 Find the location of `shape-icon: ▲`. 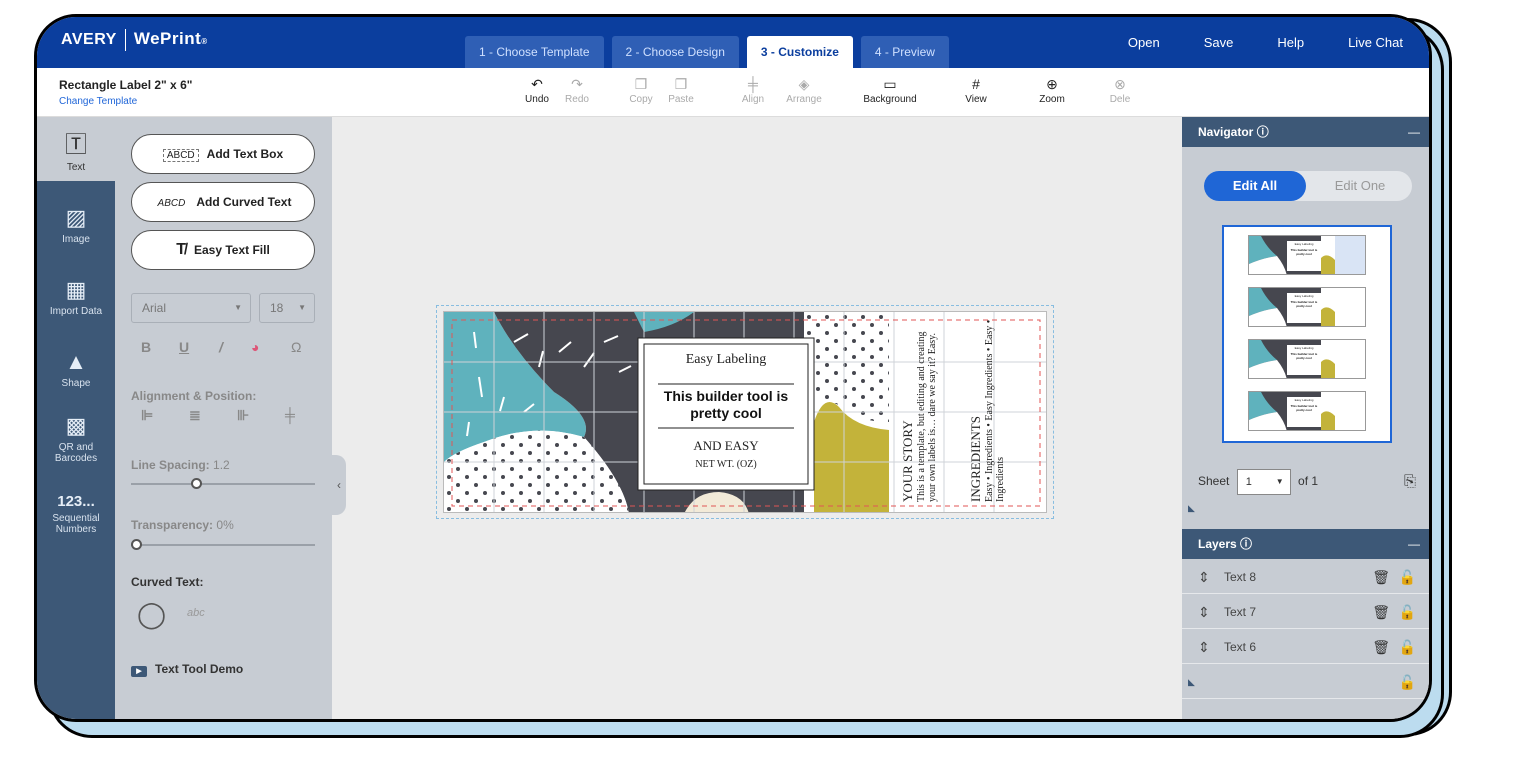

shape-icon: ▲ is located at coordinates (76, 361).